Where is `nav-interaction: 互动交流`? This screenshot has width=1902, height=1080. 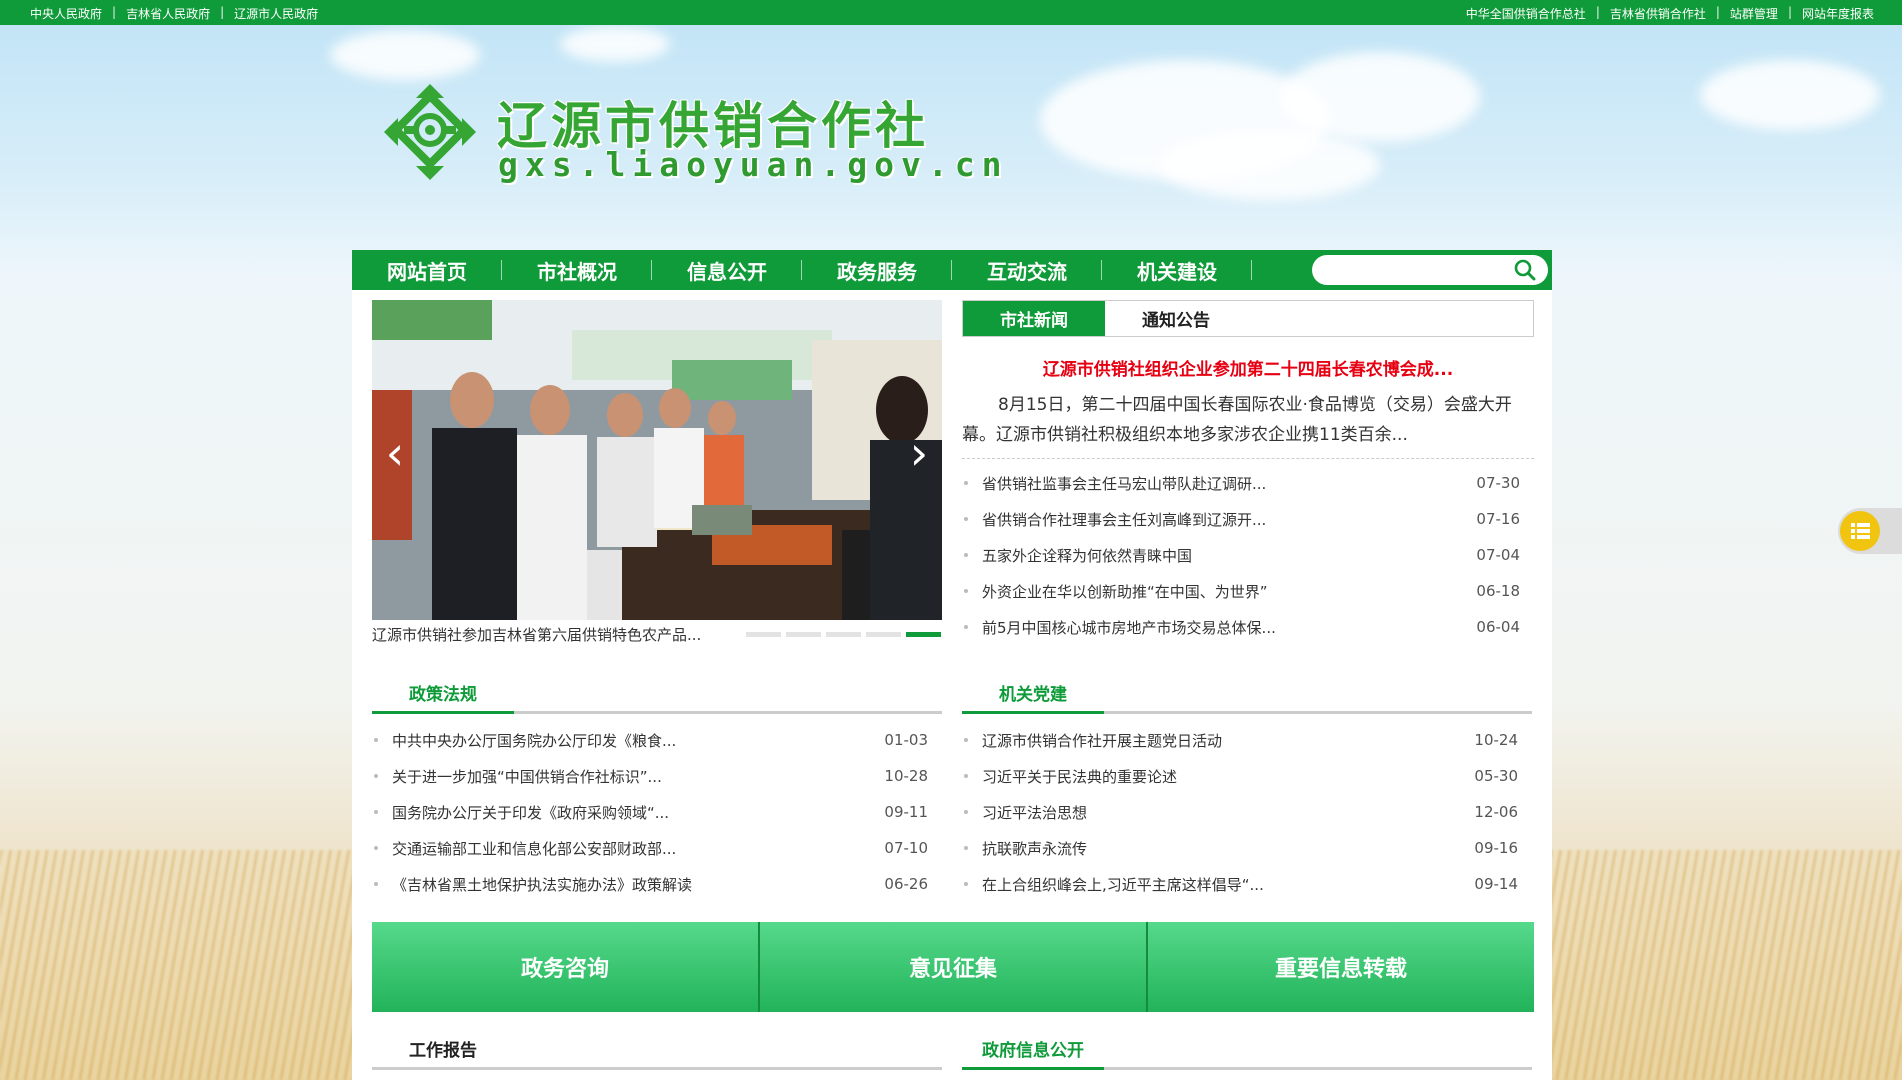
nav-interaction: 互动交流 is located at coordinates (1027, 270).